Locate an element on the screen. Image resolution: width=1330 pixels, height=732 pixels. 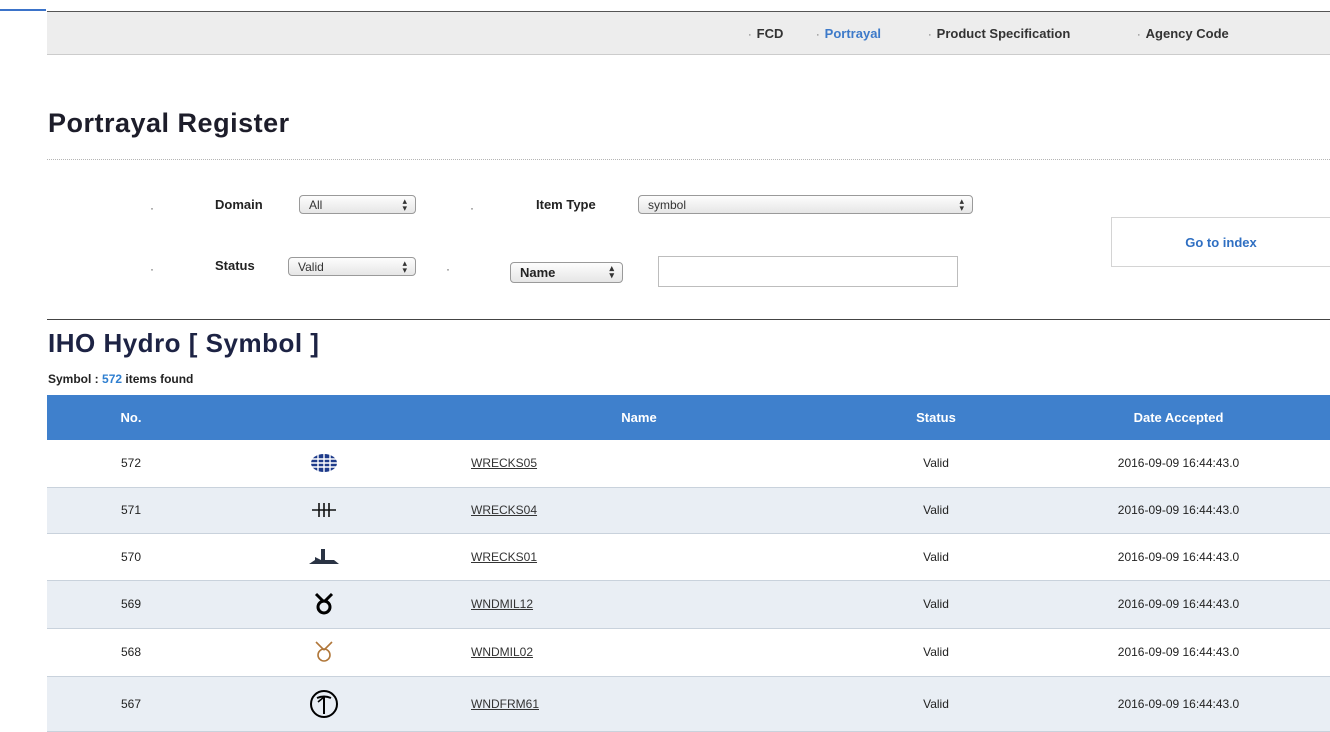
status-label: Status is located at coordinates (235, 265).